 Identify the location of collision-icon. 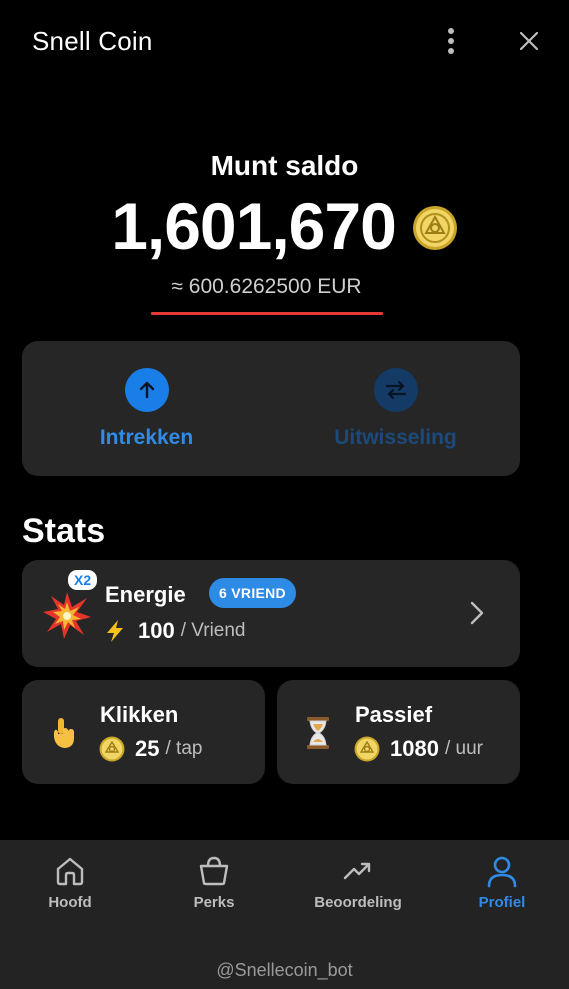
(67, 615).